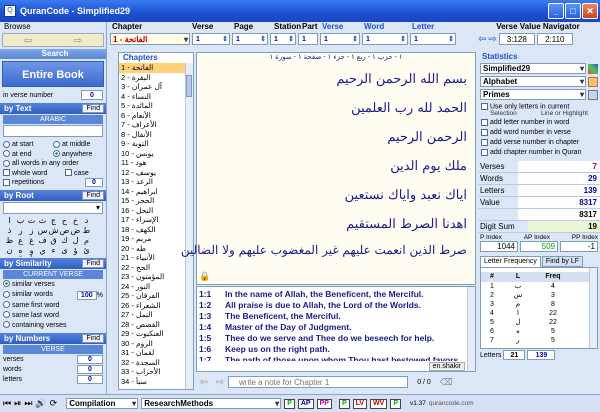 This screenshot has width=600, height=412. What do you see at coordinates (533, 81) in the screenshot?
I see `letter-order-select: Alphabet` at bounding box center [533, 81].